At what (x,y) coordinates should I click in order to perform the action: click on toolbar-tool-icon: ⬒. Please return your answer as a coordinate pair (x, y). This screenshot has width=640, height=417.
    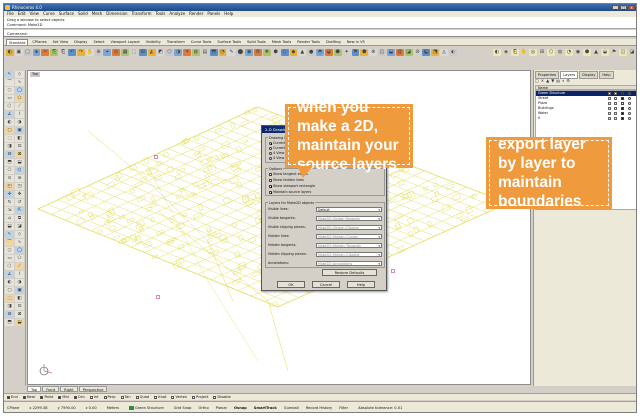
    Looking at the image, I should click on (213, 52).